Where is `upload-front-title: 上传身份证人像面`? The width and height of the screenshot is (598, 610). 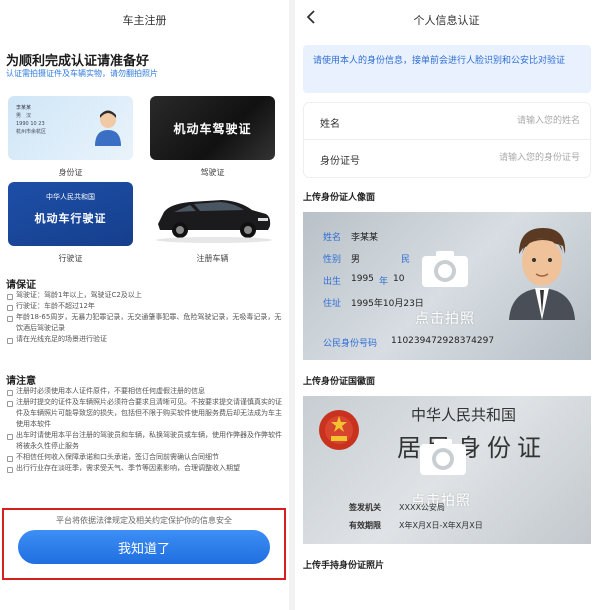
upload-front-title: 上传身份证人像面 is located at coordinates (339, 198).